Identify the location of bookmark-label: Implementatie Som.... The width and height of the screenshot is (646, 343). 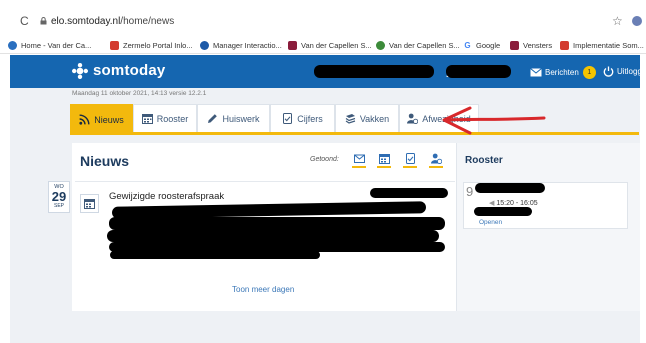
(608, 45).